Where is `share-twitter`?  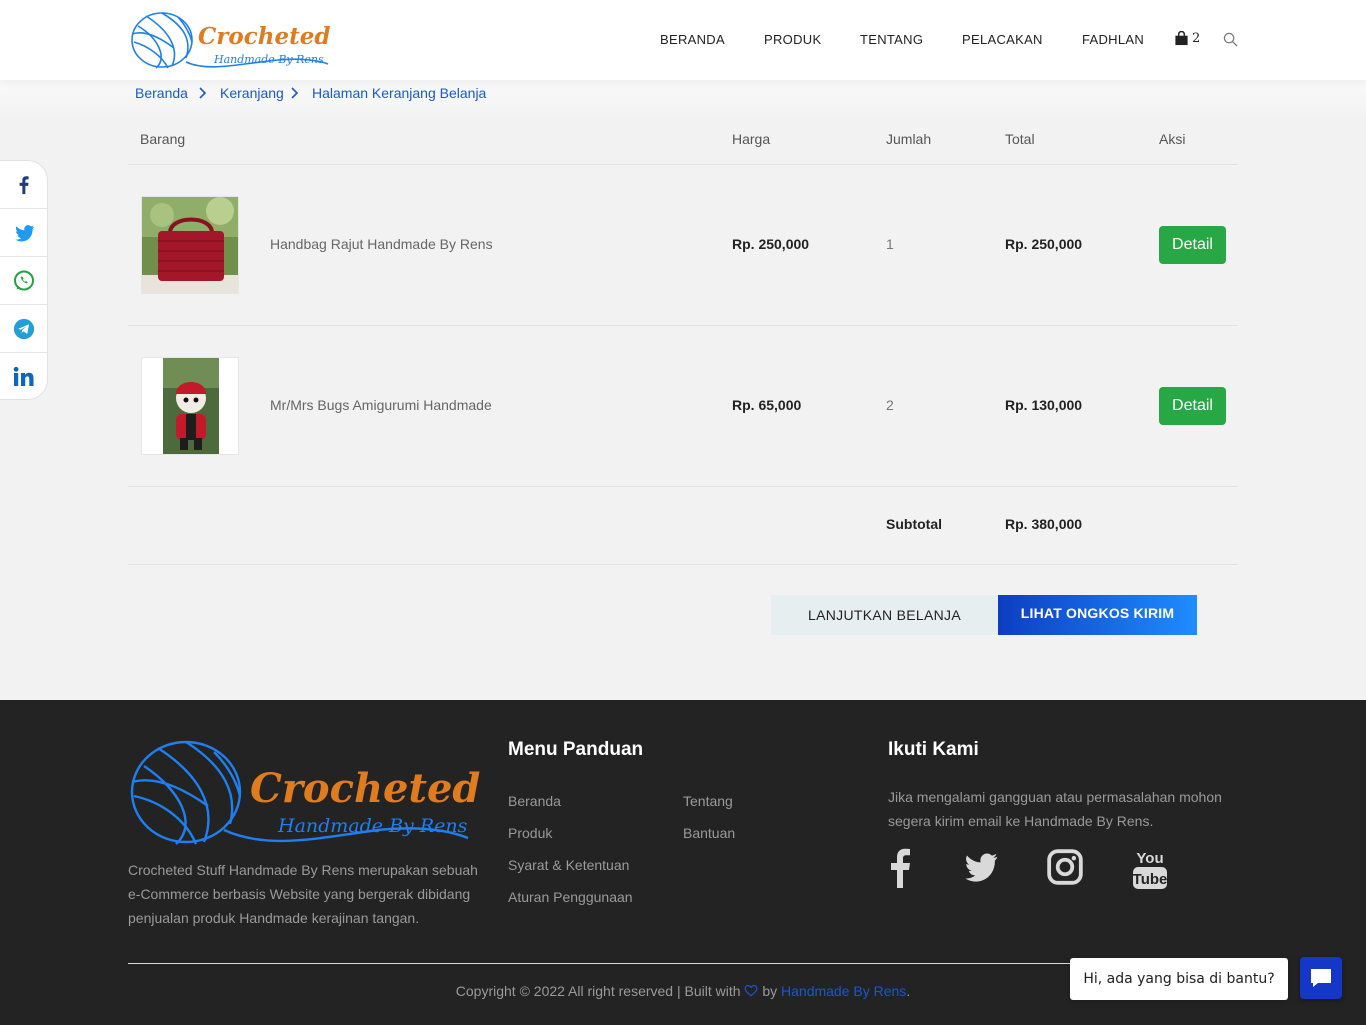 share-twitter is located at coordinates (23, 233).